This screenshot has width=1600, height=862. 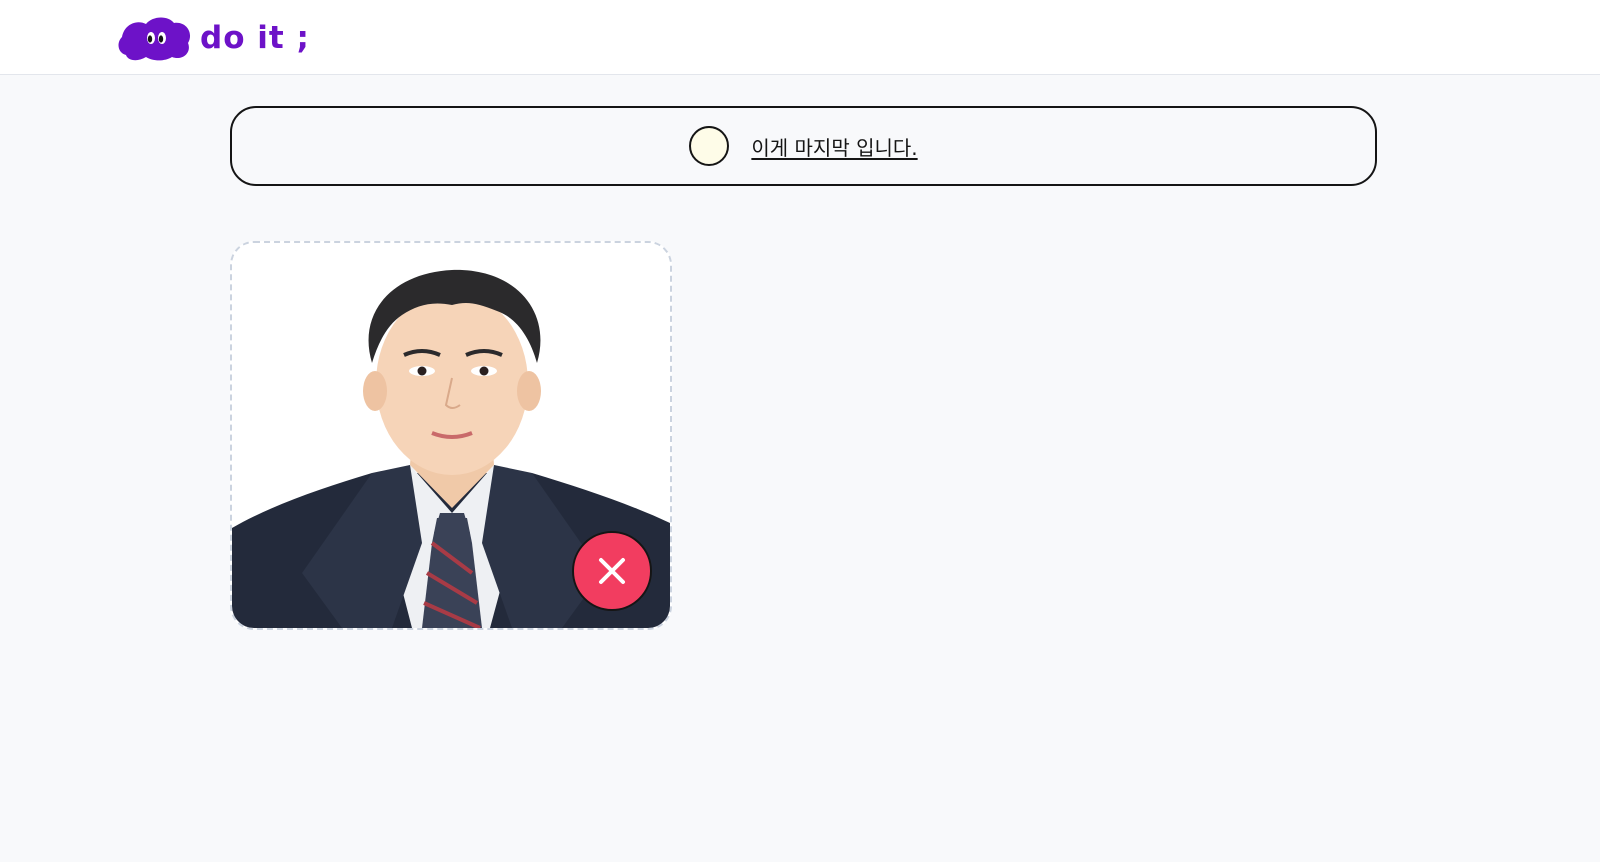 I want to click on logo-text: do it ;, so click(x=255, y=38).